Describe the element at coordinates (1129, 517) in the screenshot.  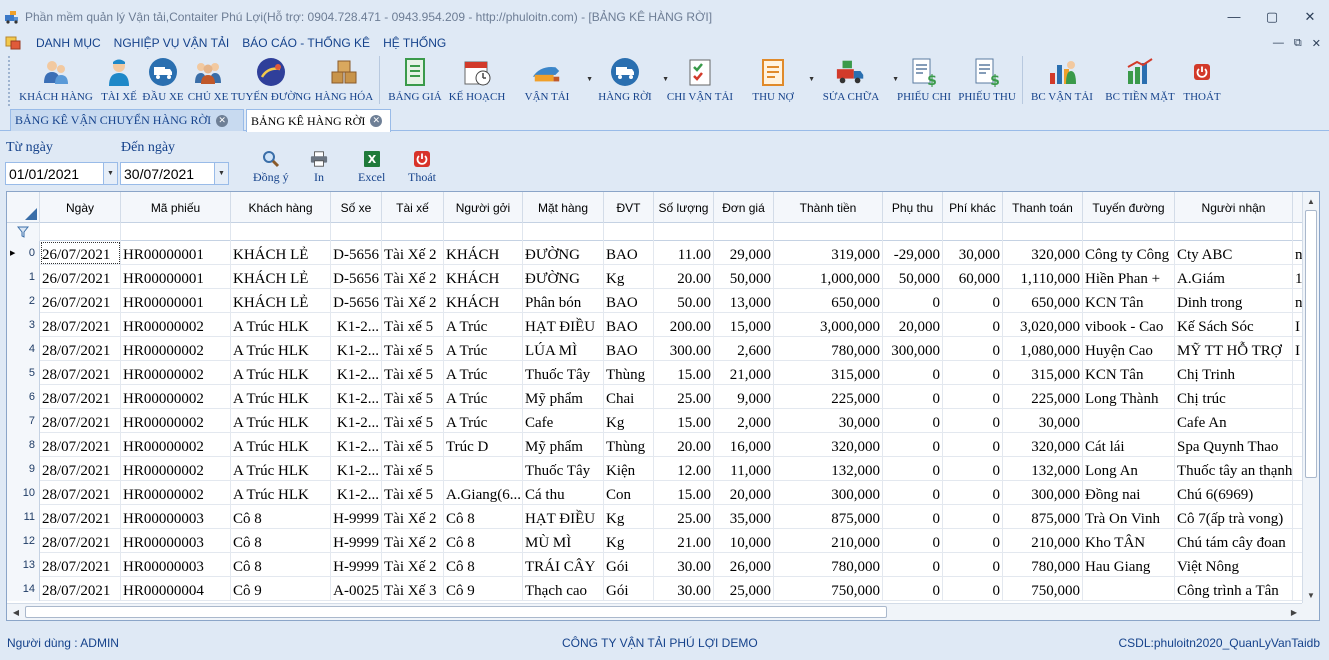
I see `table-cell: Trà On Vinh` at that location.